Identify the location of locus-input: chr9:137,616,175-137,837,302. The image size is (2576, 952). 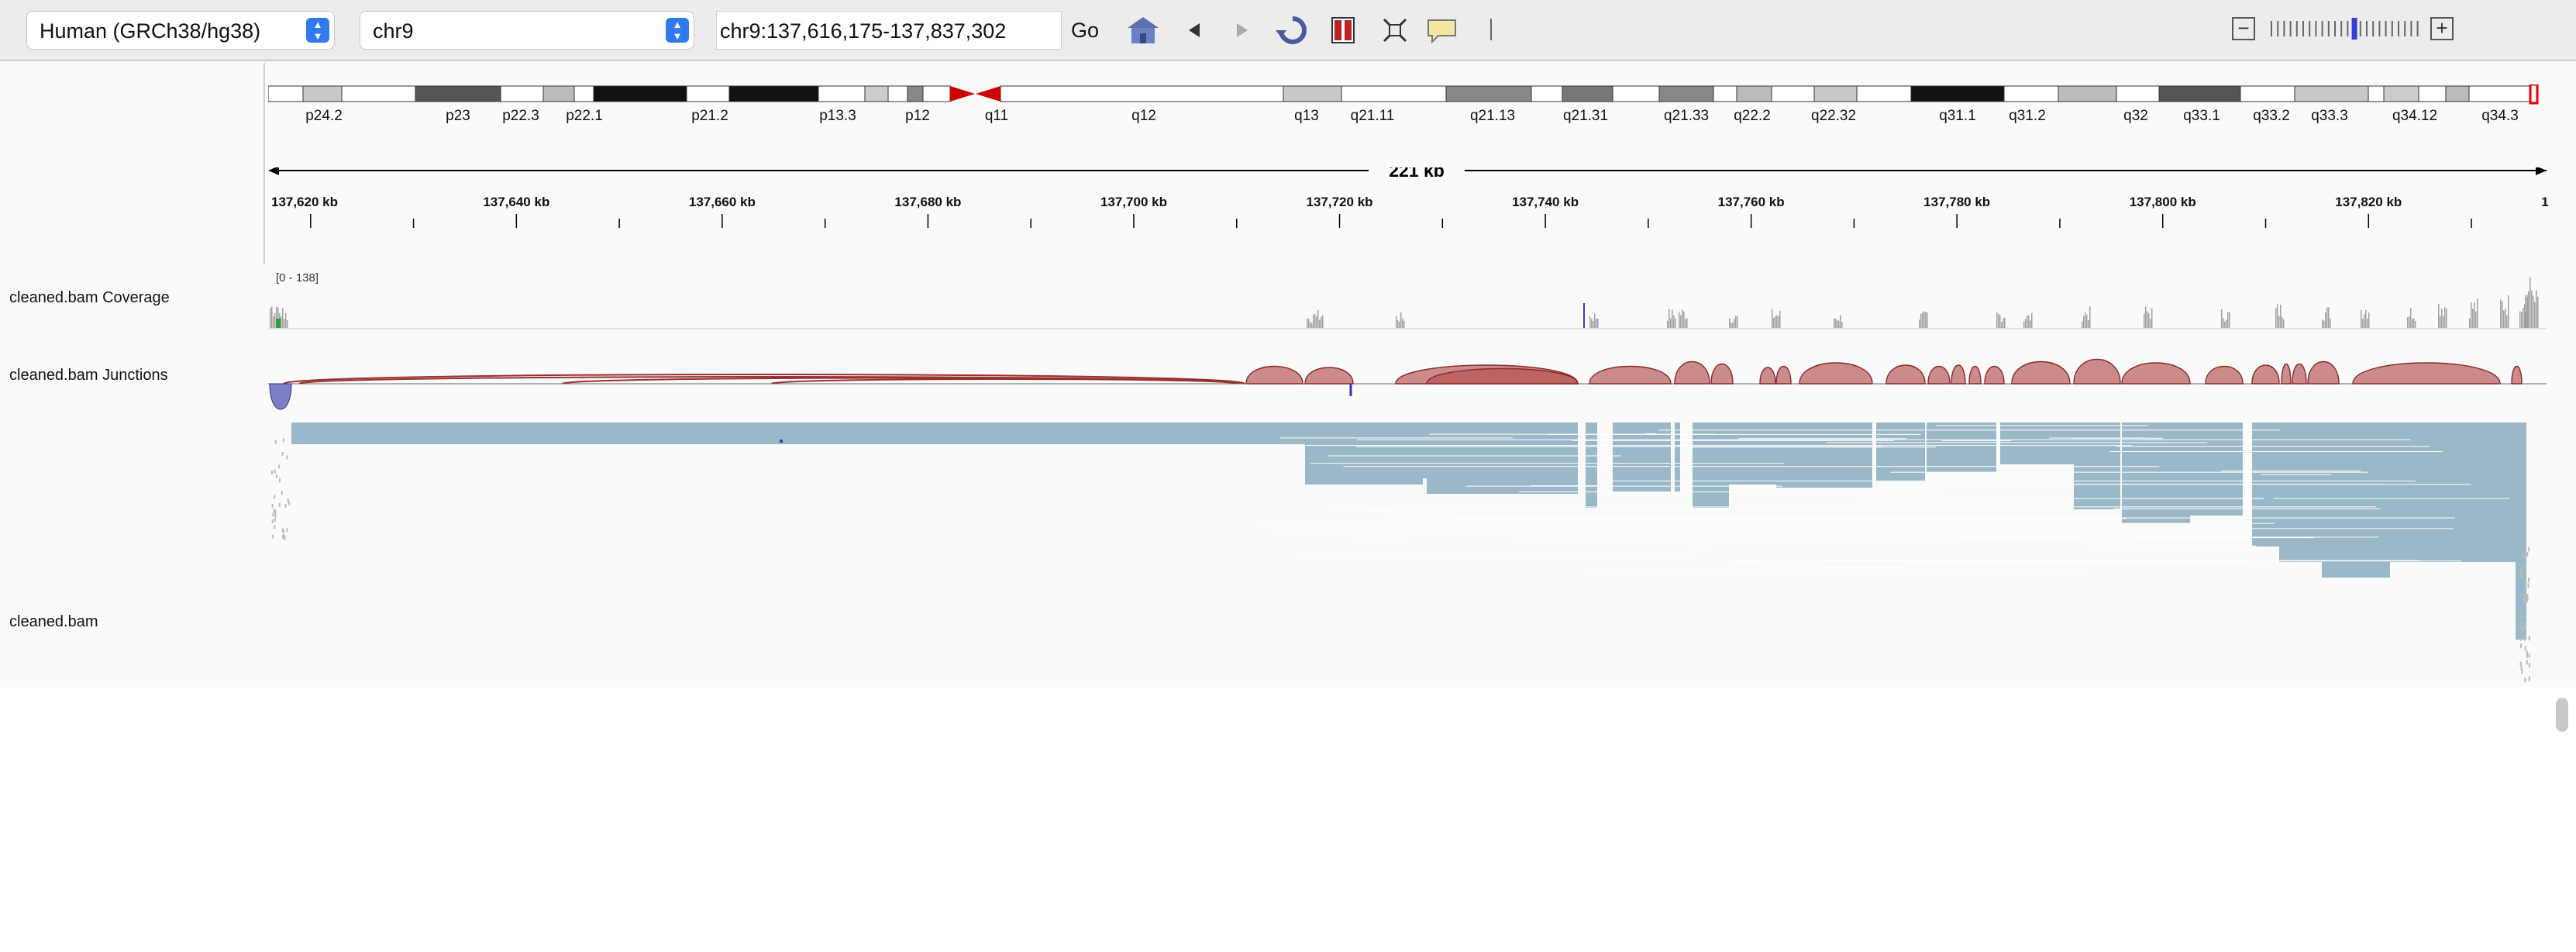
(889, 31).